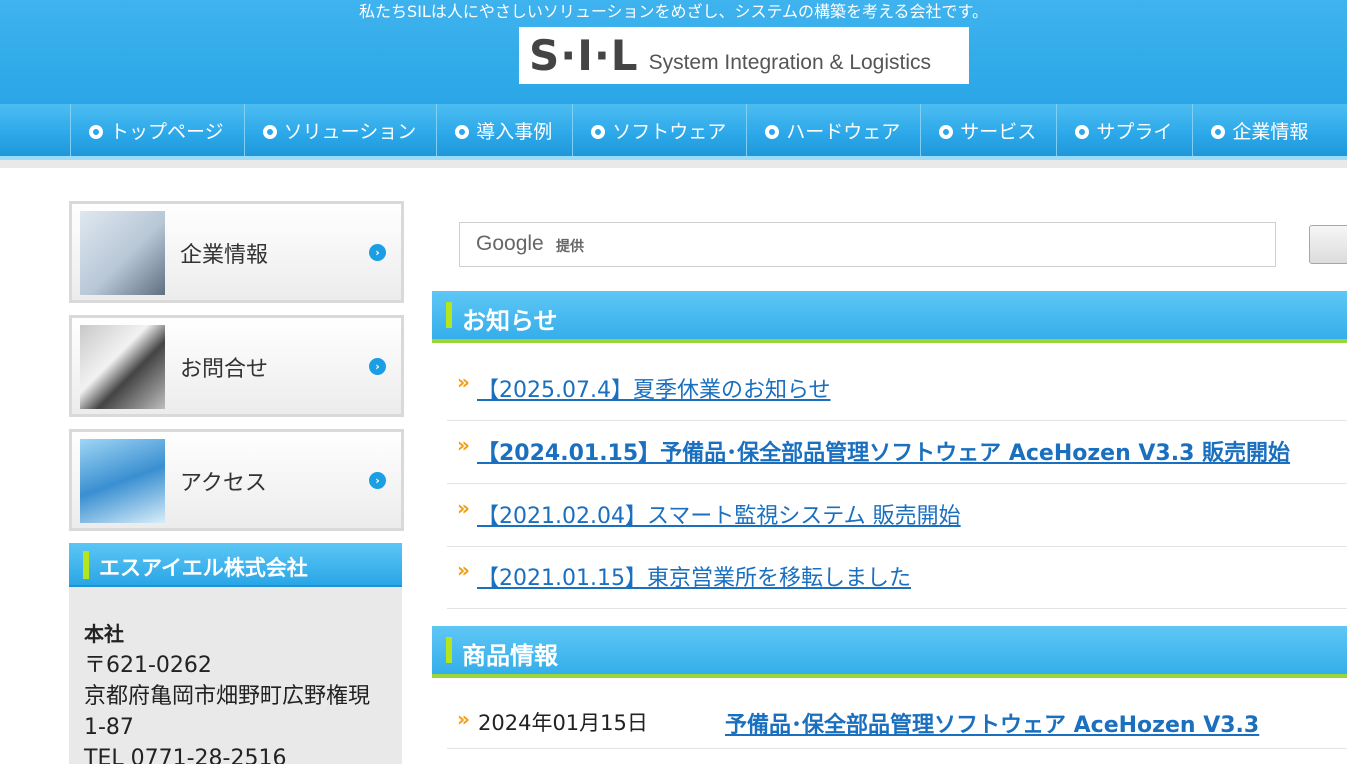  Describe the element at coordinates (514, 131) in the screenshot. I see `nav-label: 導入事例` at that location.